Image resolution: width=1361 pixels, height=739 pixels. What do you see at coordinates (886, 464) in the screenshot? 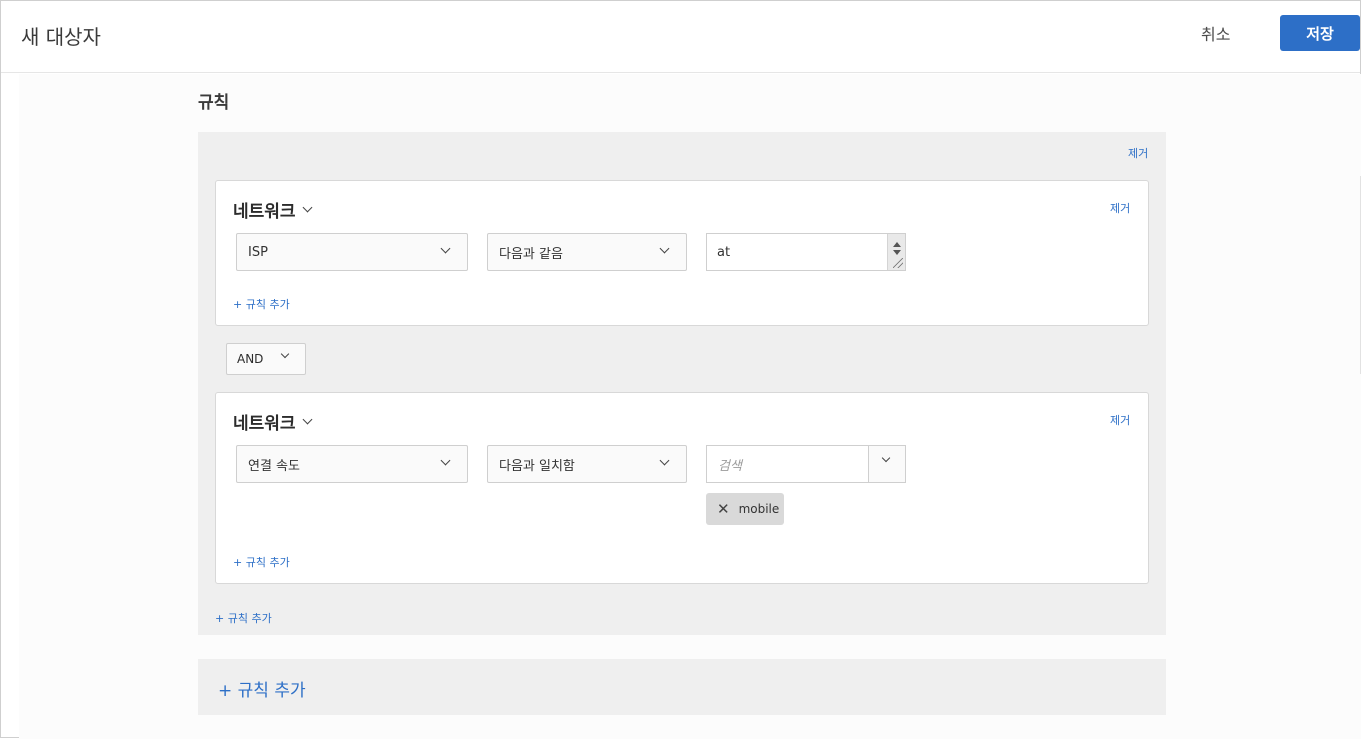
I see `search-dropdown-button` at bounding box center [886, 464].